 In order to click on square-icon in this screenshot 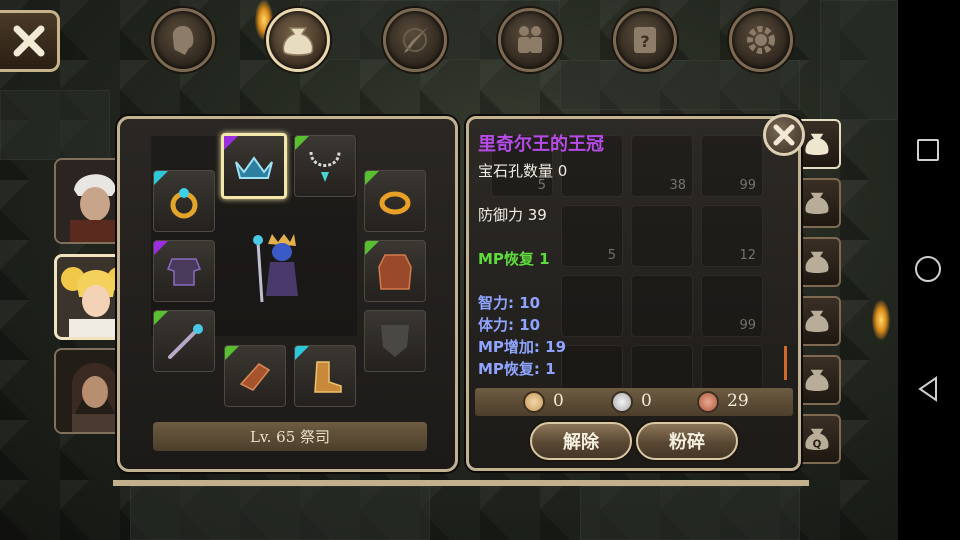, I will do `click(928, 150)`.